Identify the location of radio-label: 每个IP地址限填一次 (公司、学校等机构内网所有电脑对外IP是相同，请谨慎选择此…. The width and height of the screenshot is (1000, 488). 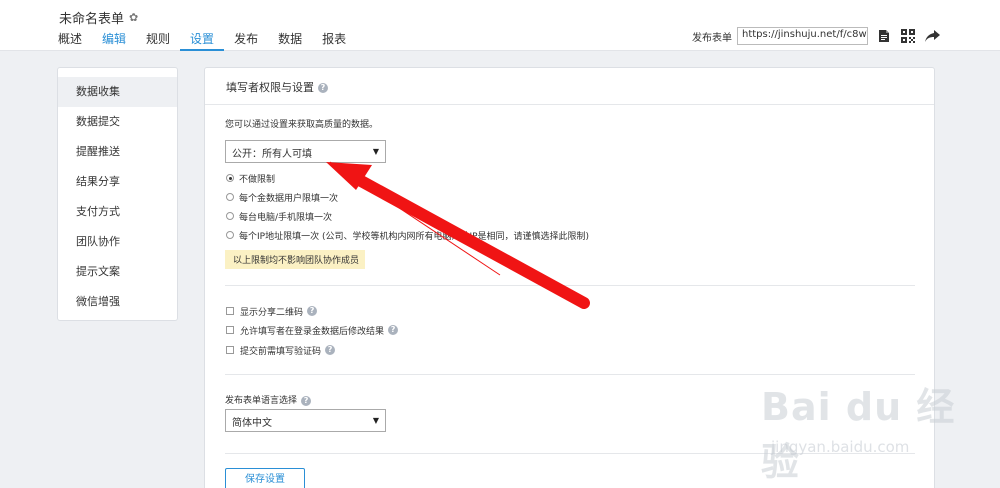
(414, 236).